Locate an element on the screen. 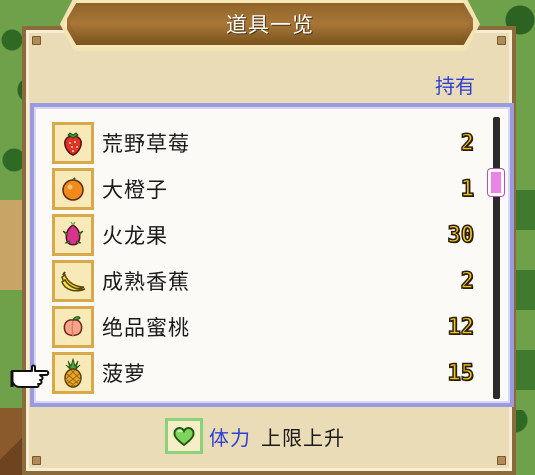  item-name: 火龙果 is located at coordinates (135, 236).